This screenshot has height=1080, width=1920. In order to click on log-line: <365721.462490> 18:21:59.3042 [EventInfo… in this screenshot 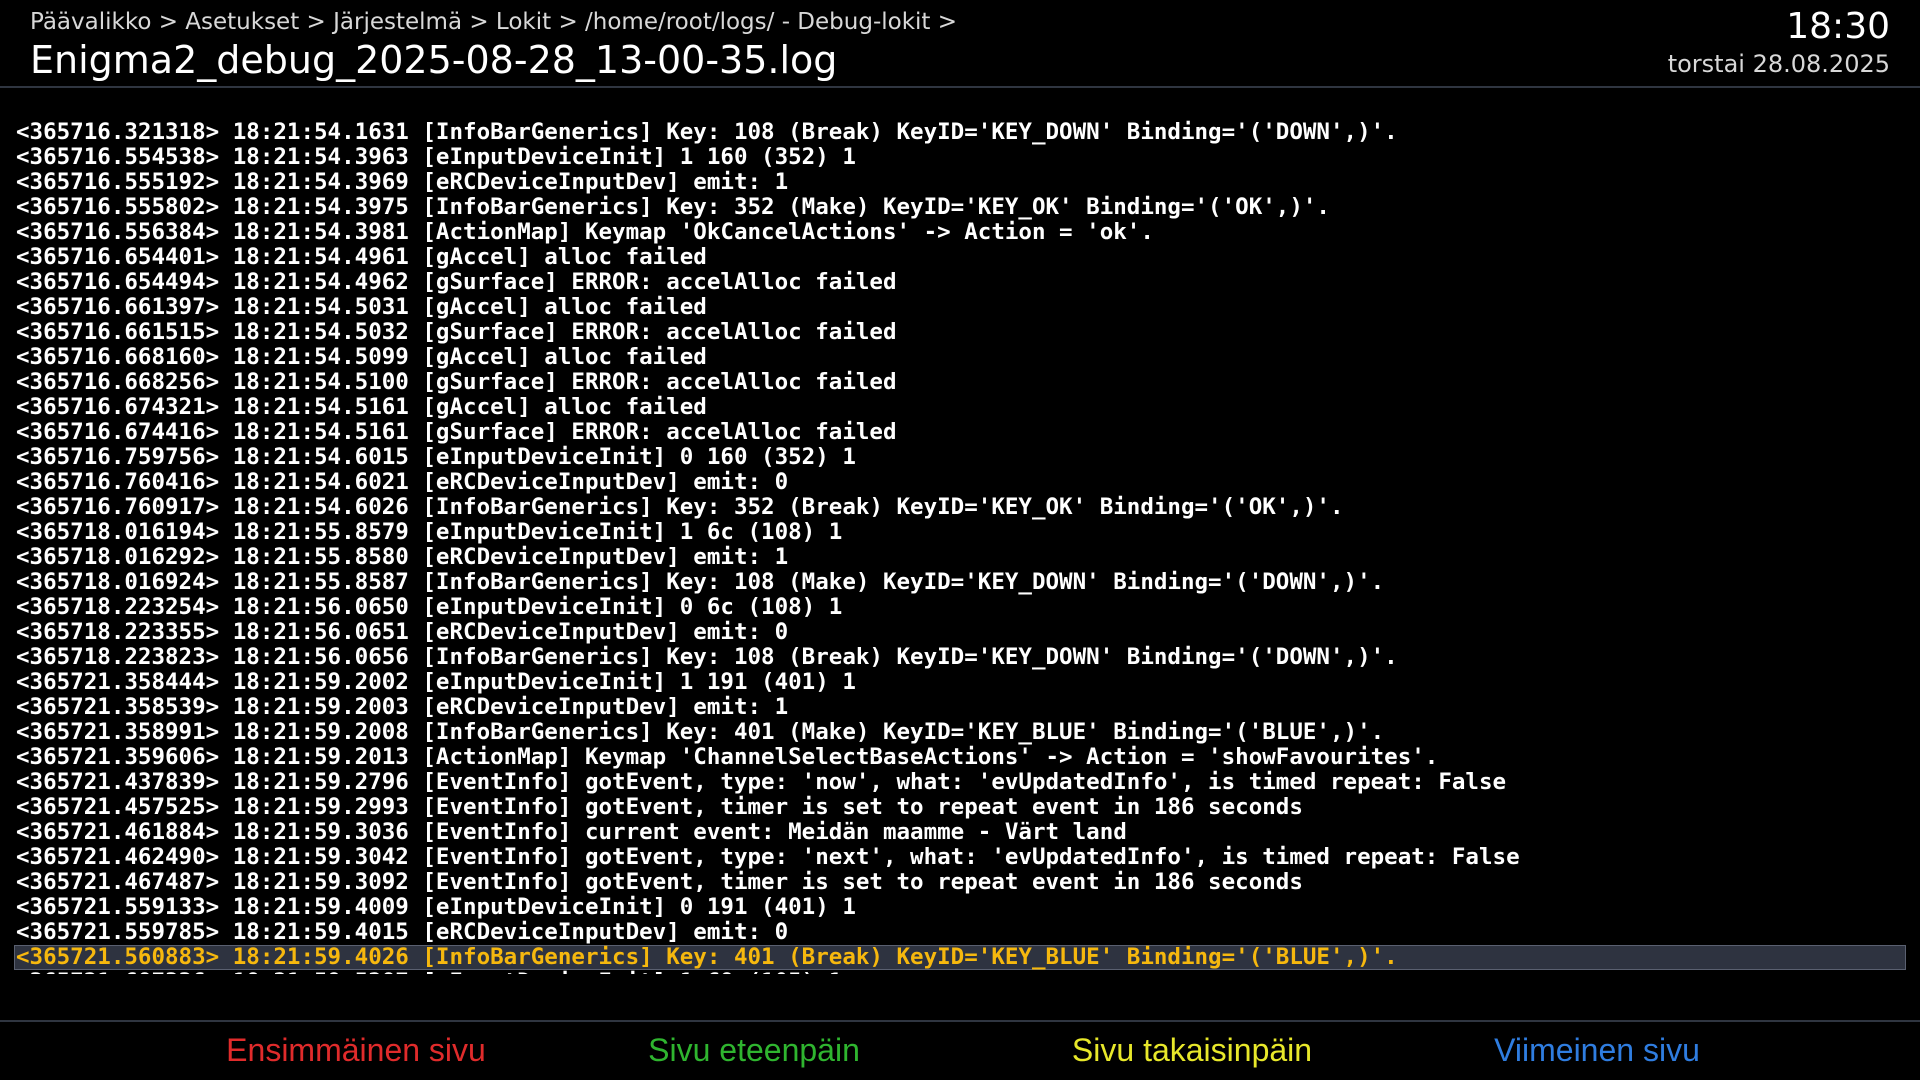, I will do `click(960, 857)`.